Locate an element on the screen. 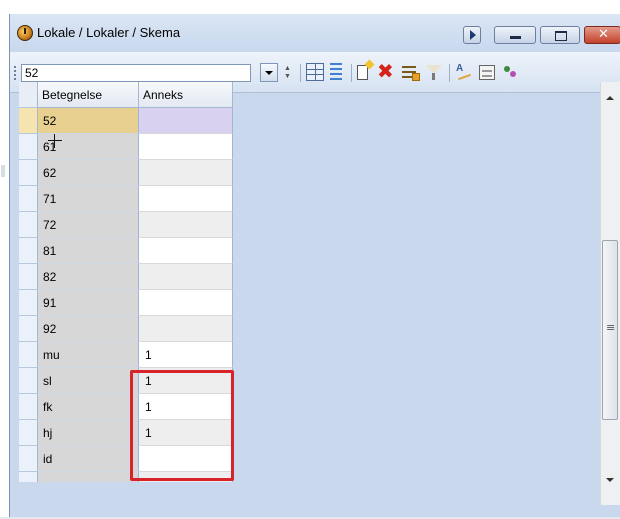 The width and height of the screenshot is (620, 519). grid-icon is located at coordinates (315, 72).